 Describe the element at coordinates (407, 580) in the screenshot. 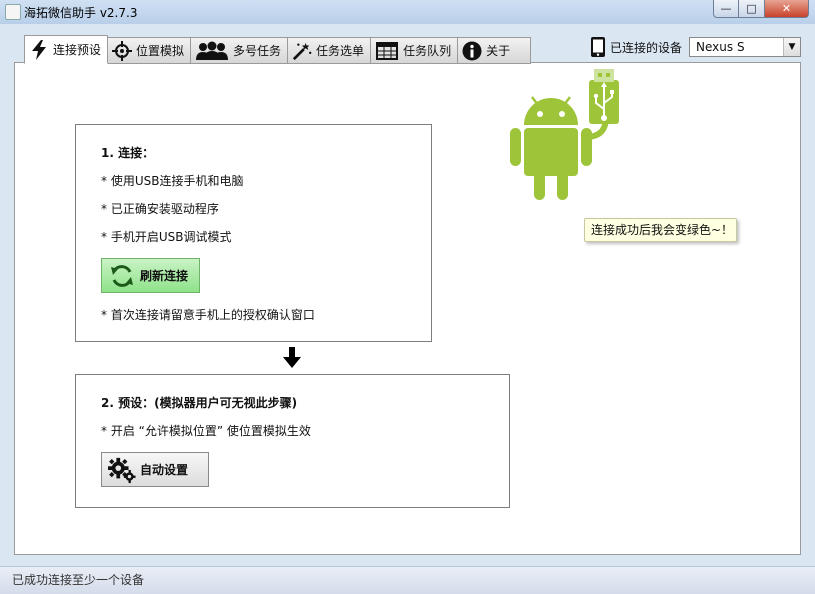

I see `status-bar: 已成功连接至少一个设备` at that location.